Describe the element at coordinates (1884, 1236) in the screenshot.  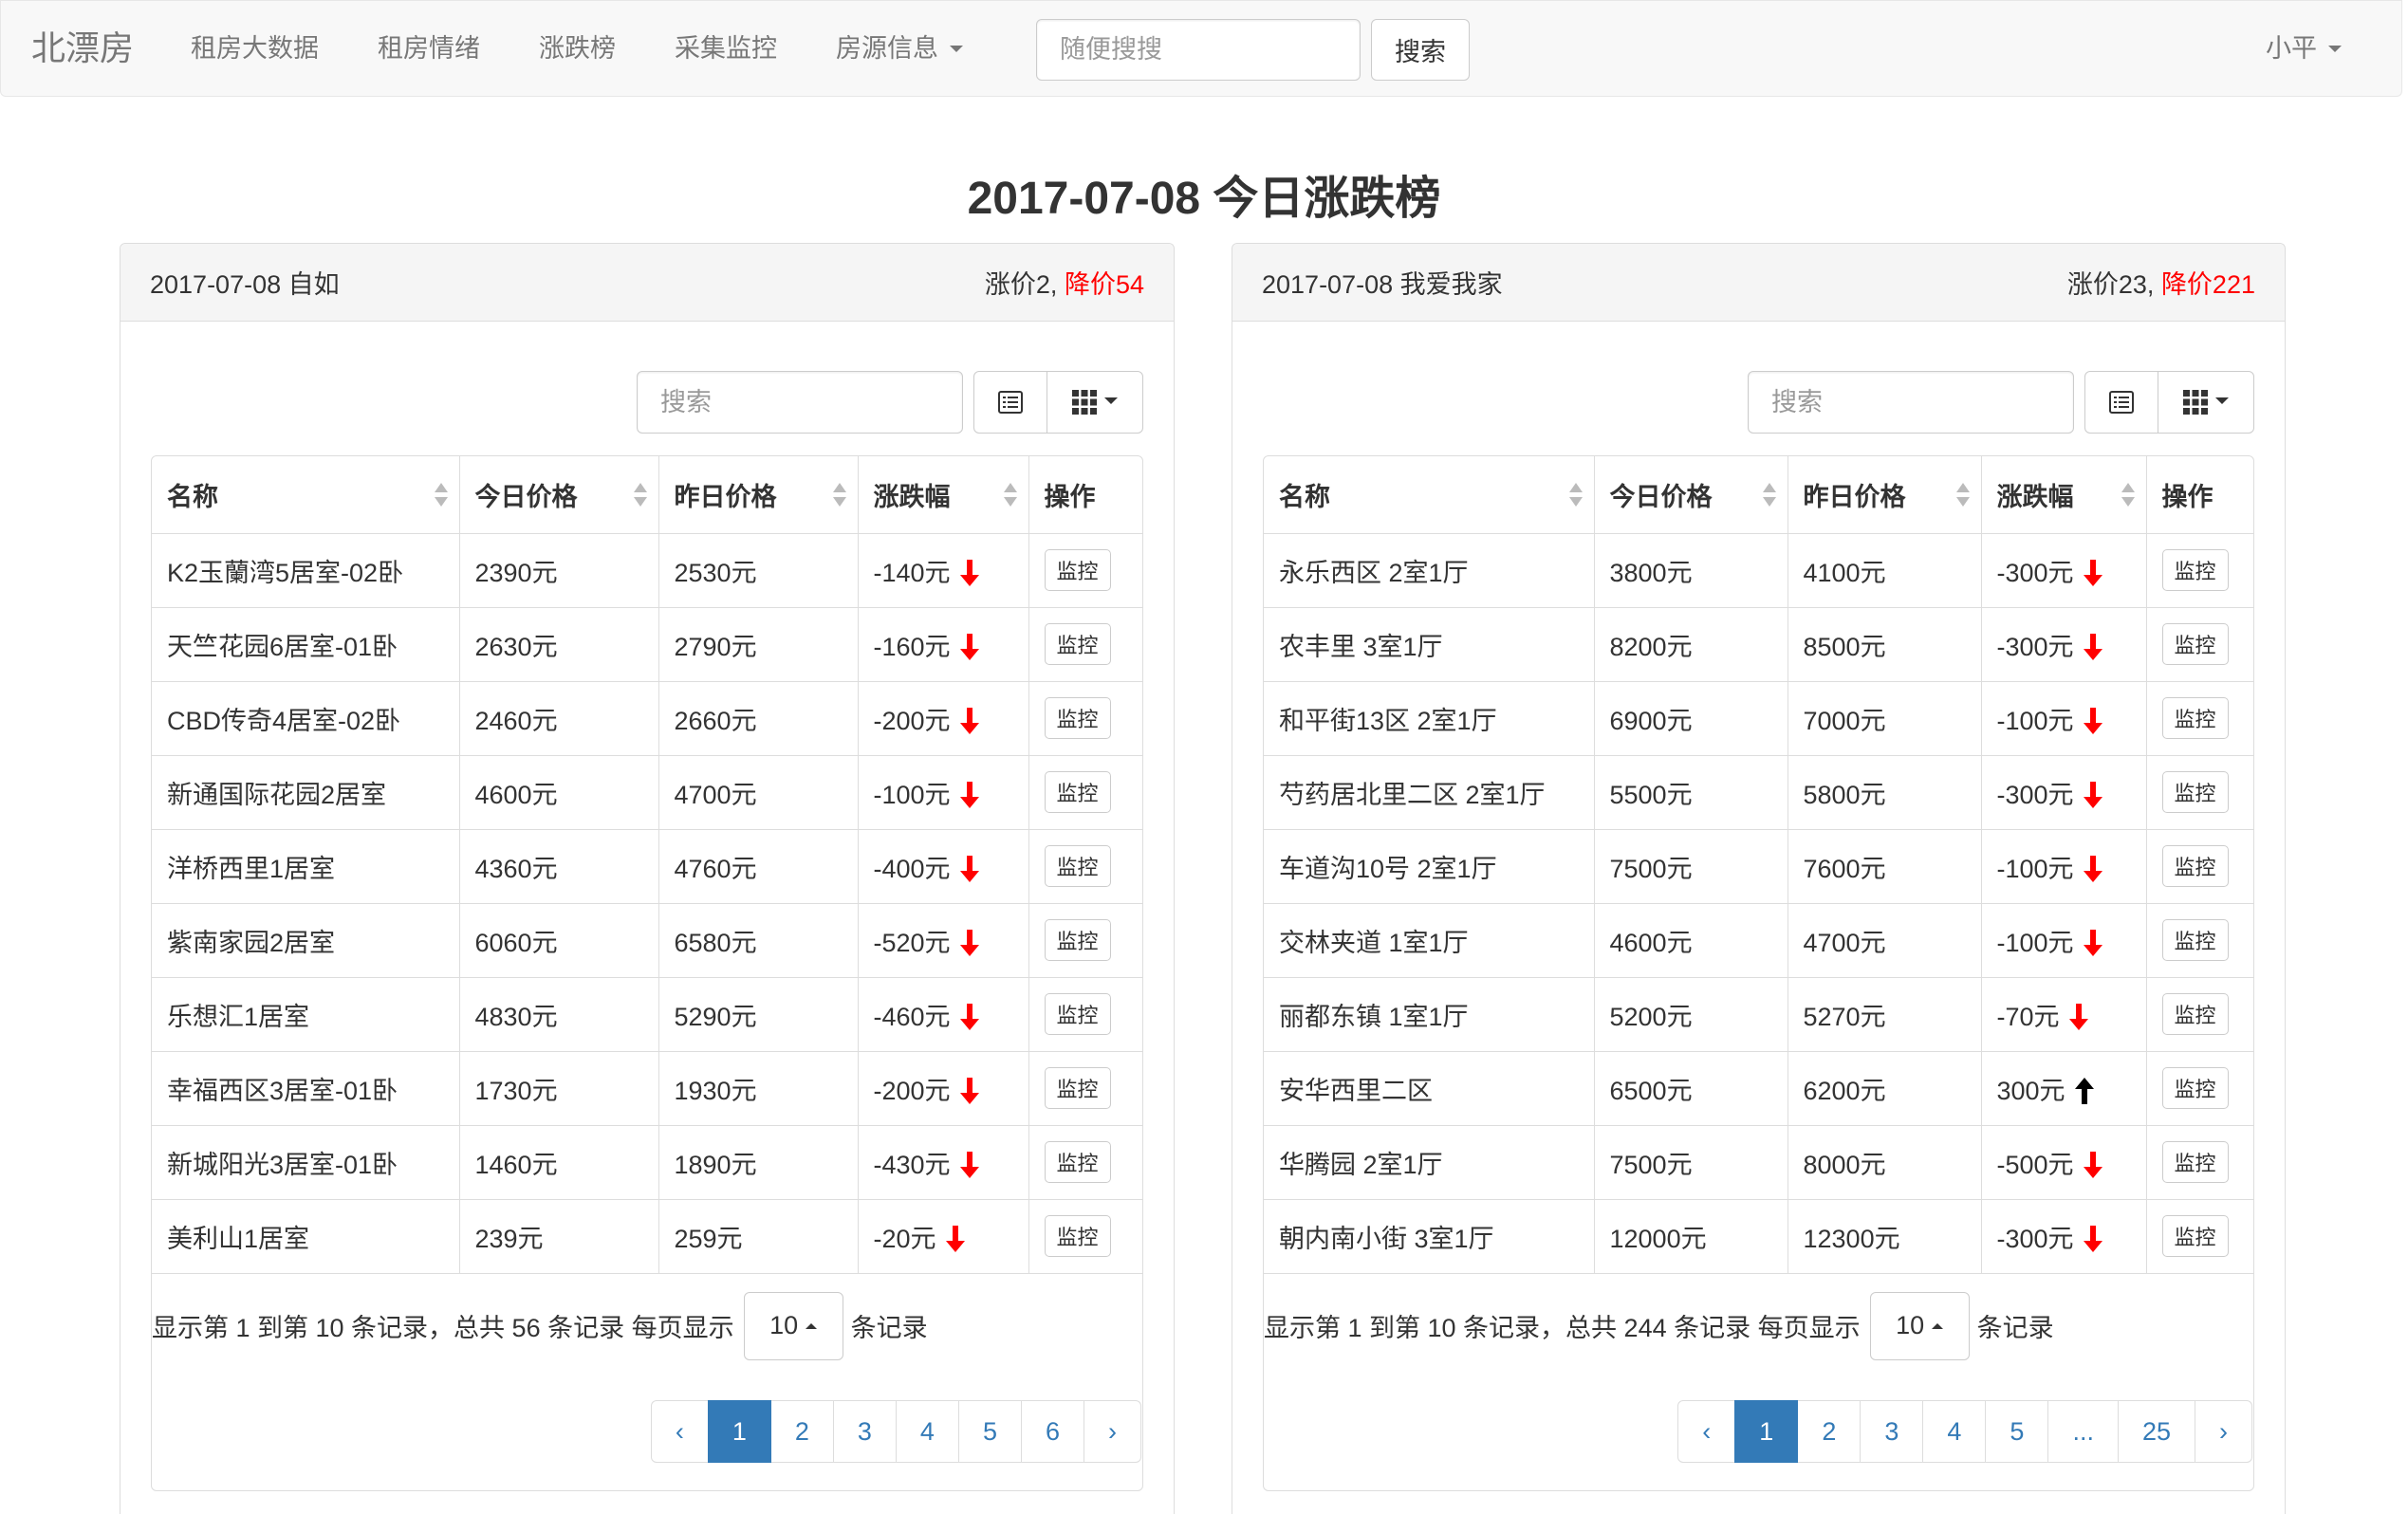
I see `cell-yesterday-price: 12300元` at that location.